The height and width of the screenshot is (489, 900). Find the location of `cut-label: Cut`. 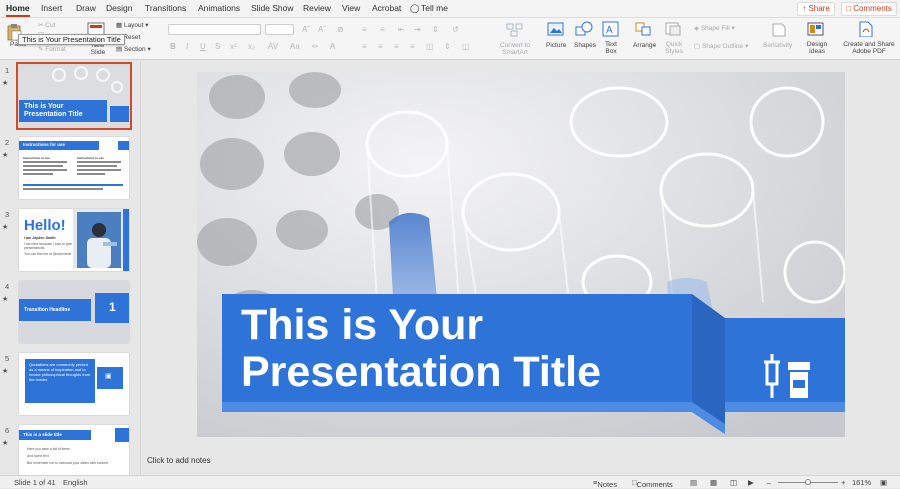

cut-label: Cut is located at coordinates (50, 25).